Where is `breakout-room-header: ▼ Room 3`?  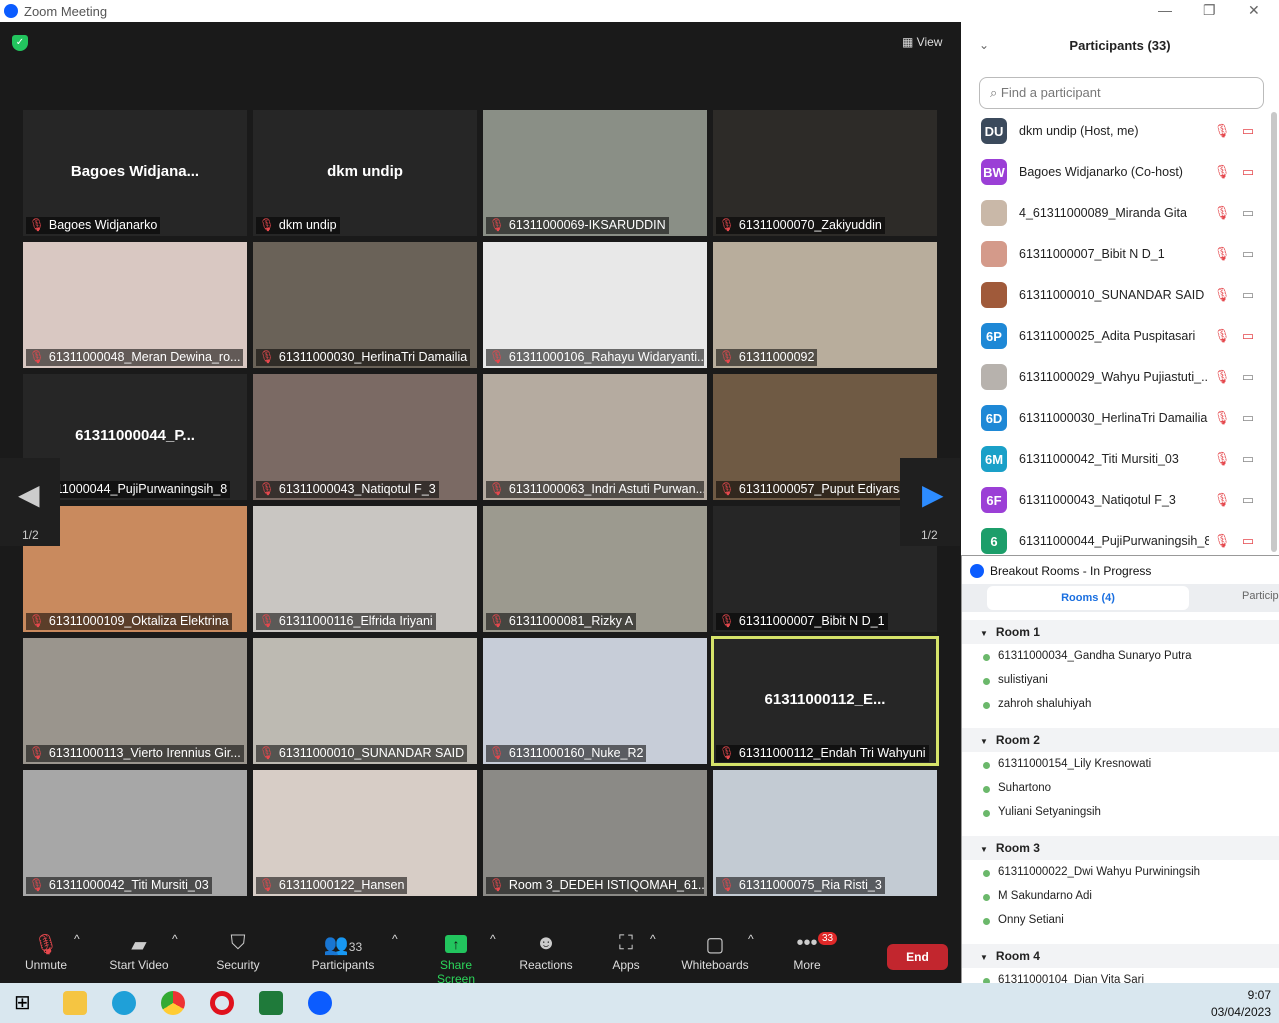
breakout-room-header: ▼ Room 3 is located at coordinates (1120, 848).